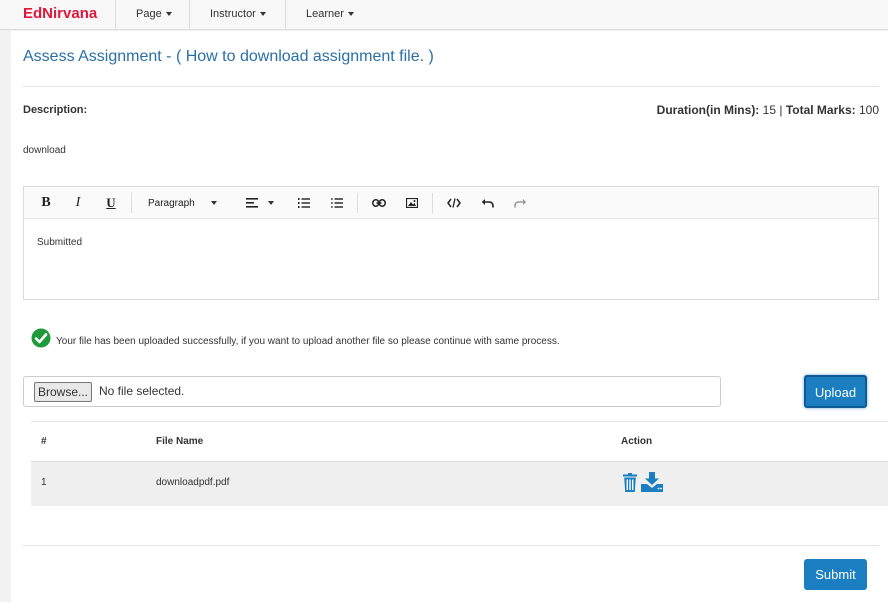 This screenshot has height=602, width=888. I want to click on ordered-list-glyph, so click(304, 203).